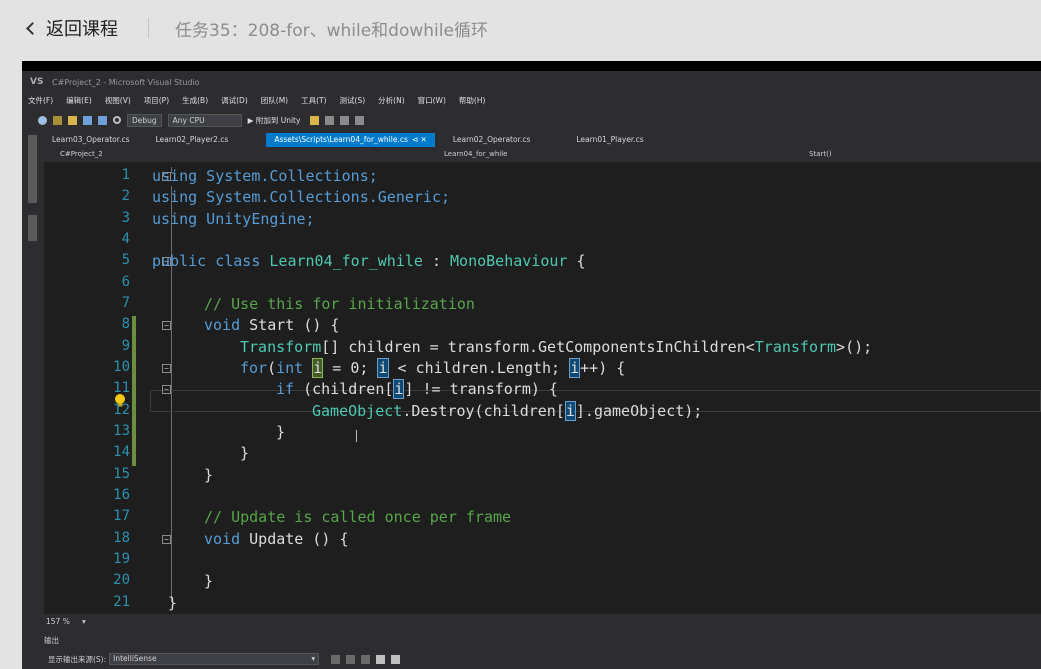 The height and width of the screenshot is (669, 1041). I want to click on code-text: ] != transform) {, so click(481, 389).